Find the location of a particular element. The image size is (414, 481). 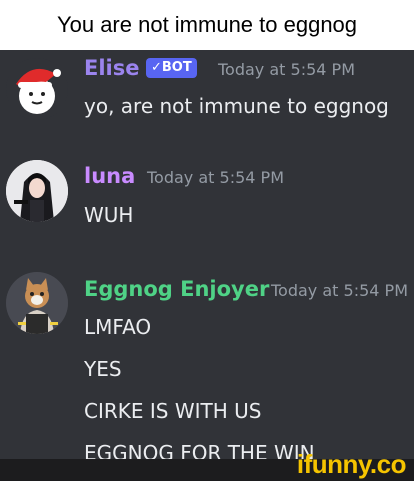

ifunny-watermark: ifunny.co is located at coordinates (351, 464).